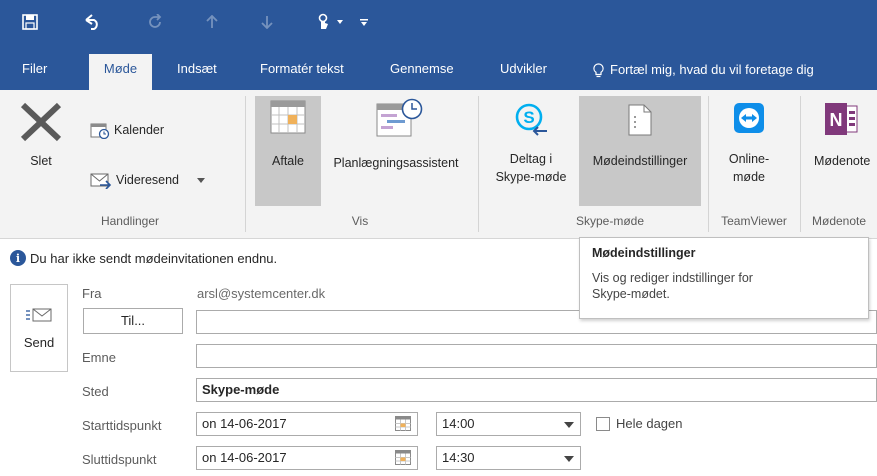 The image size is (877, 476). I want to click on delete-x-icon, so click(41, 122).